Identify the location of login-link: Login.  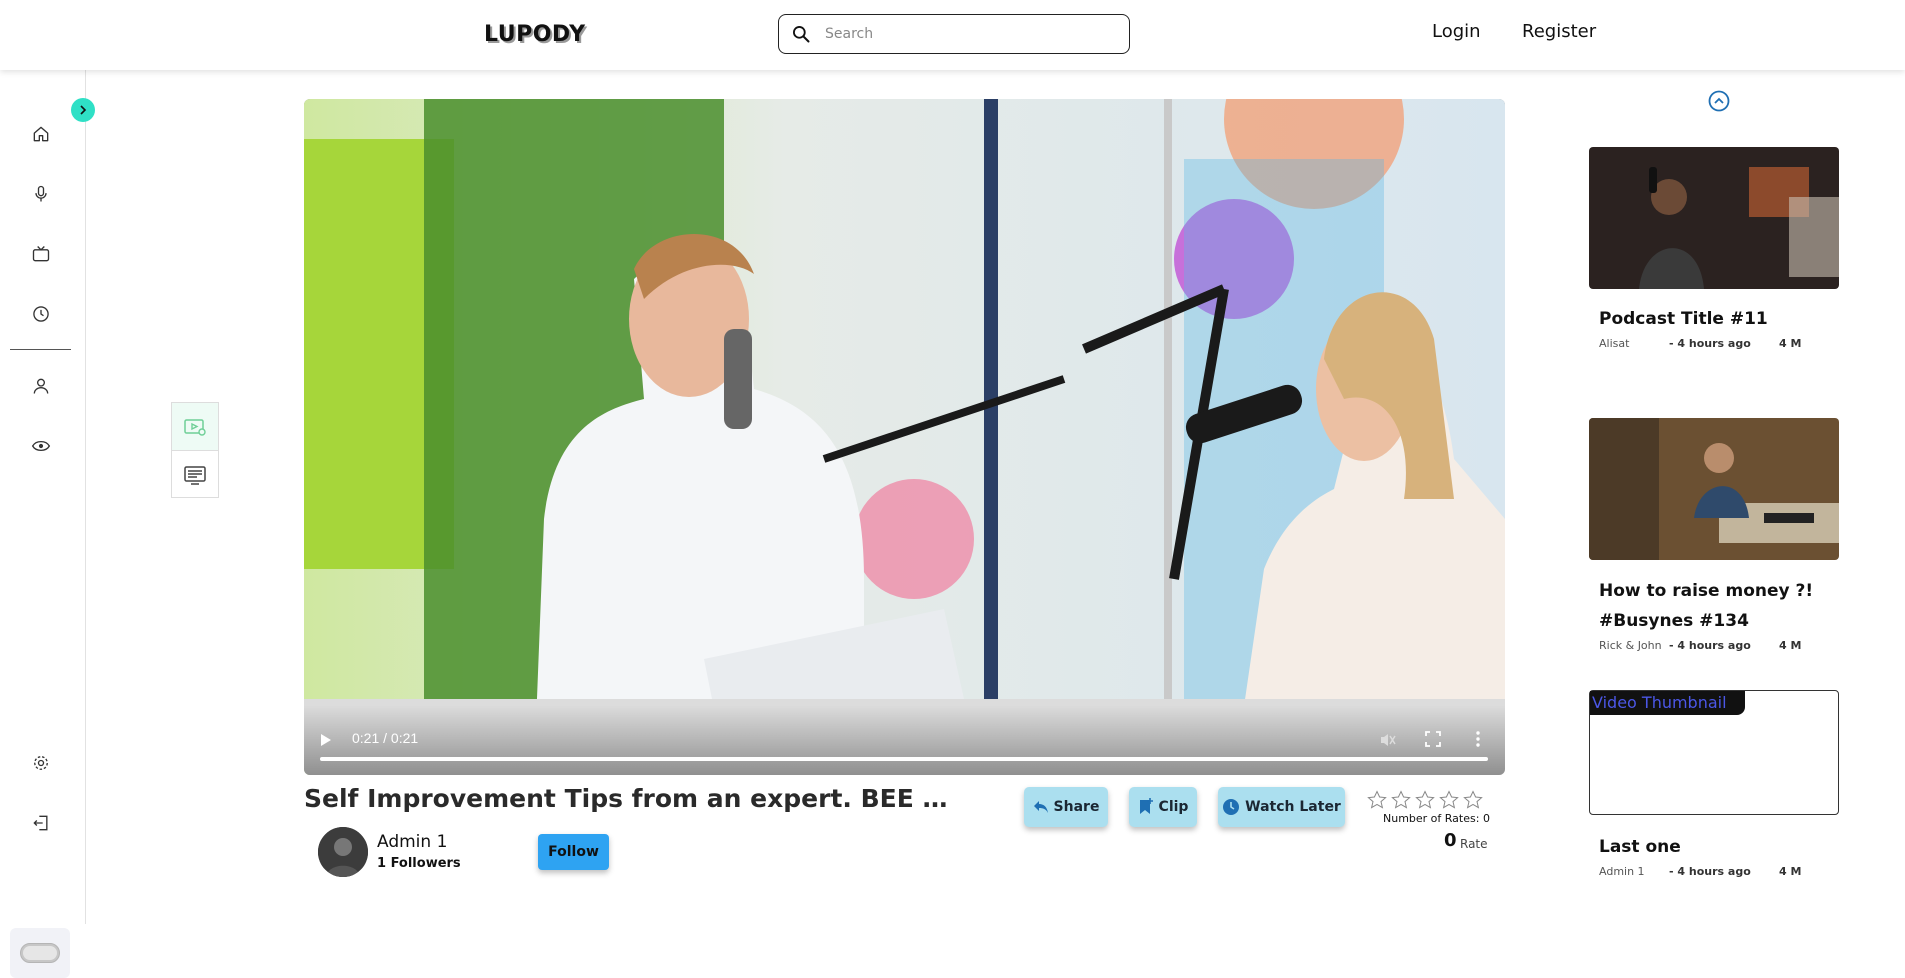
(1456, 31).